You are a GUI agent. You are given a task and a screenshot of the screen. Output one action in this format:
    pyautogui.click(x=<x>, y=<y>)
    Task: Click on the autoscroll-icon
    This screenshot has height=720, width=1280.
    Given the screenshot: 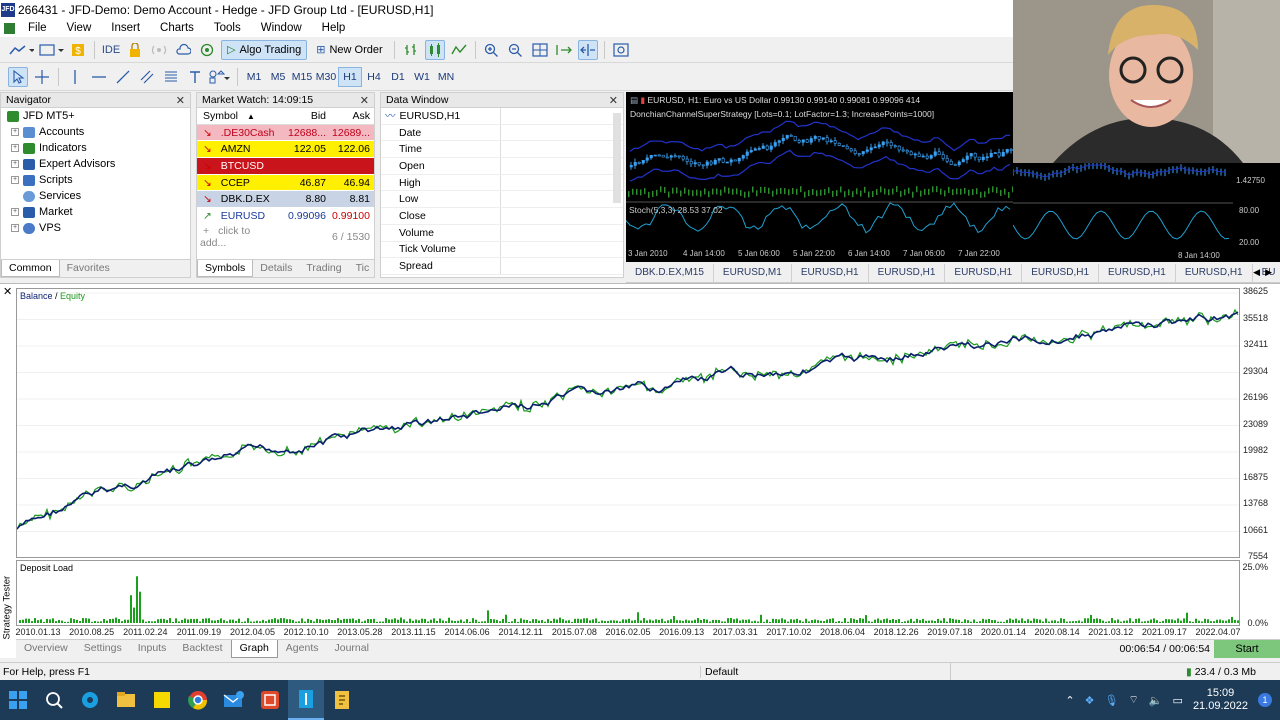 What is the action you would take?
    pyautogui.click(x=564, y=50)
    